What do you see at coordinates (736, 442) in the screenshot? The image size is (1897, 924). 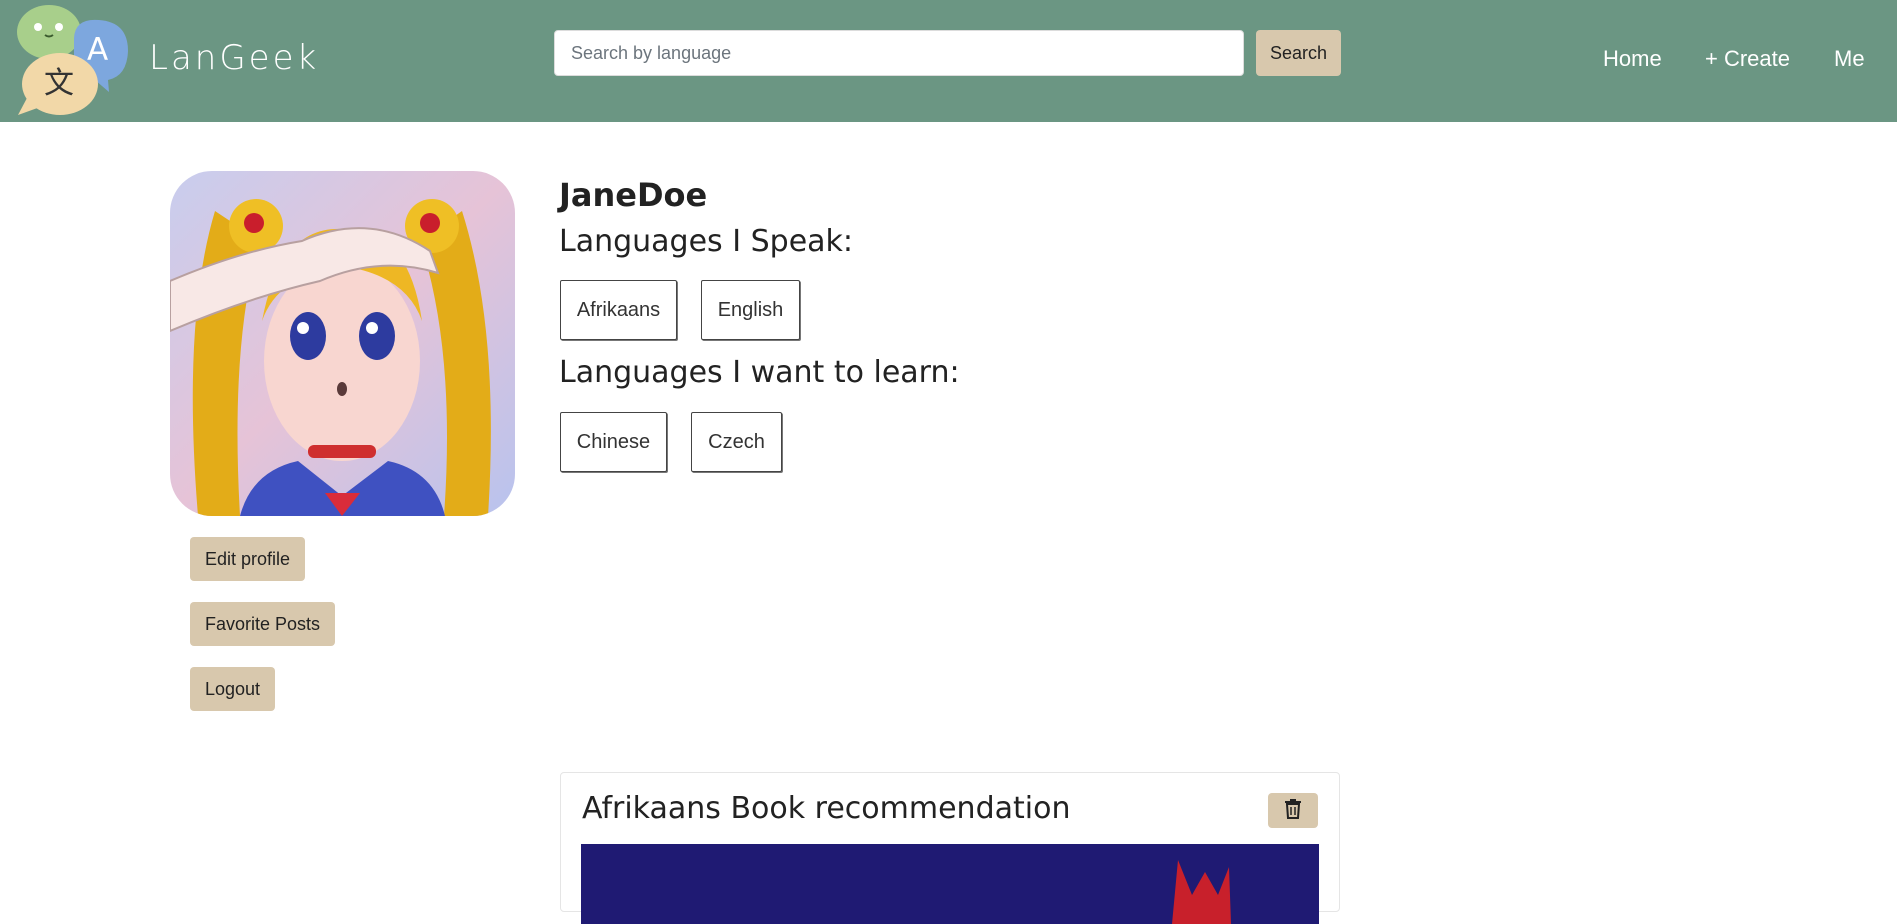 I see `language-chip-learn: Czech` at bounding box center [736, 442].